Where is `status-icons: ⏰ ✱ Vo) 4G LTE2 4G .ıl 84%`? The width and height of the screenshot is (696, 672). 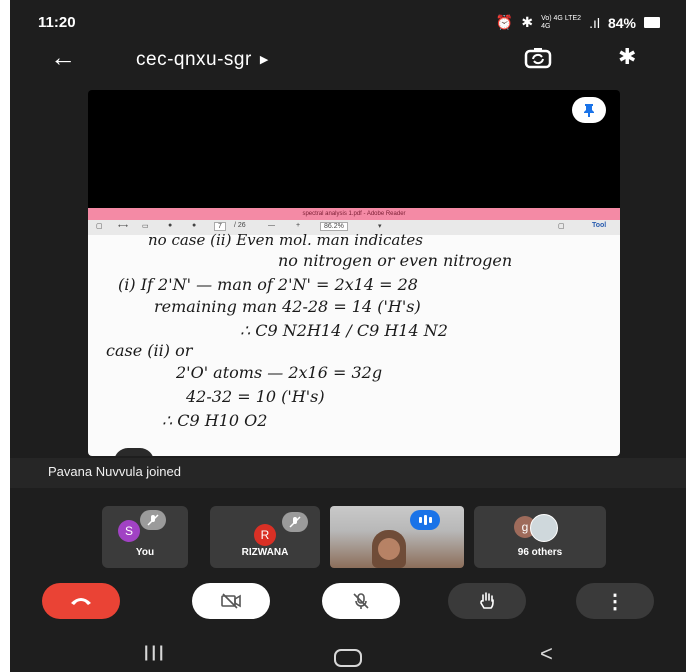 status-icons: ⏰ ✱ Vo) 4G LTE2 4G .ıl 84% is located at coordinates (578, 22).